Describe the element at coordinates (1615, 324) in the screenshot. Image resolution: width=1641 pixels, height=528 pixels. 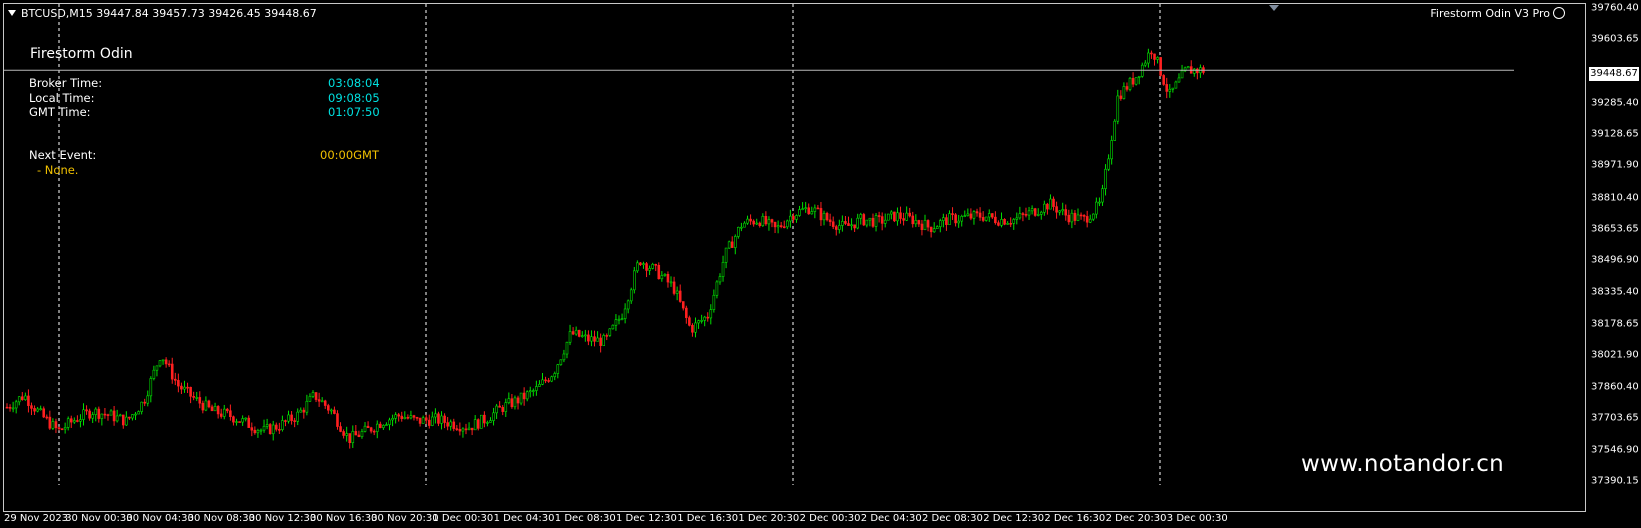
I see `y-tick-label: 38178.65` at that location.